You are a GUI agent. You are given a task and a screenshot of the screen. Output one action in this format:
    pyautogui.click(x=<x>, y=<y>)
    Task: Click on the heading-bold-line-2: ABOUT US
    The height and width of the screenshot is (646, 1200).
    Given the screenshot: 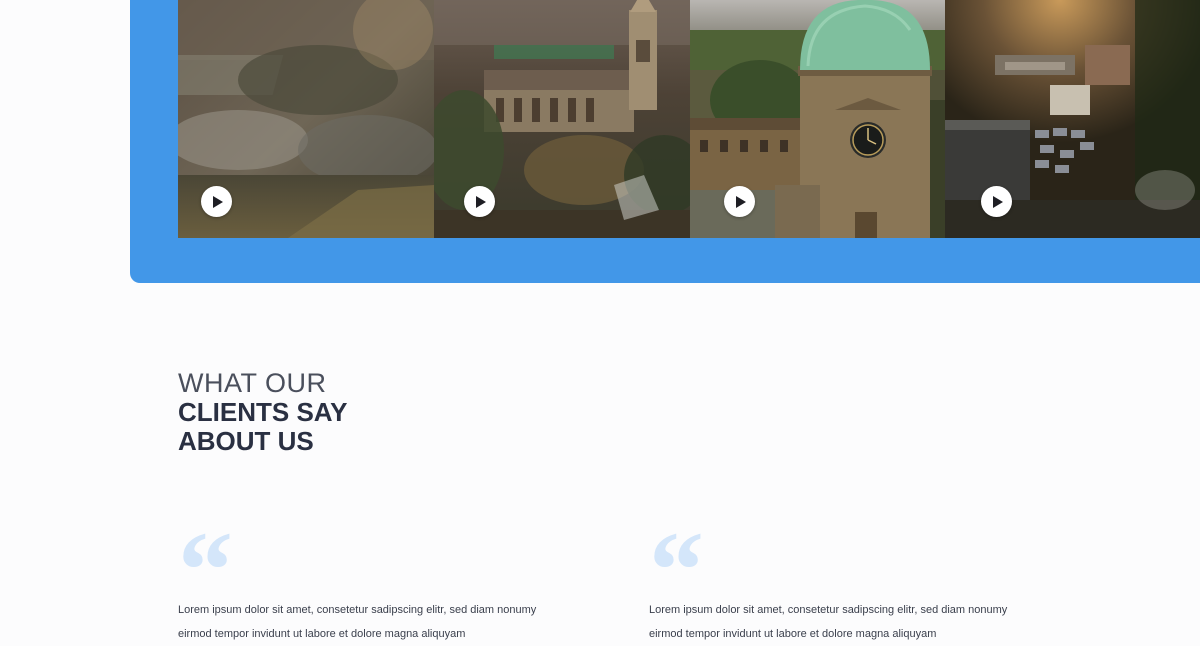 What is the action you would take?
    pyautogui.click(x=246, y=441)
    